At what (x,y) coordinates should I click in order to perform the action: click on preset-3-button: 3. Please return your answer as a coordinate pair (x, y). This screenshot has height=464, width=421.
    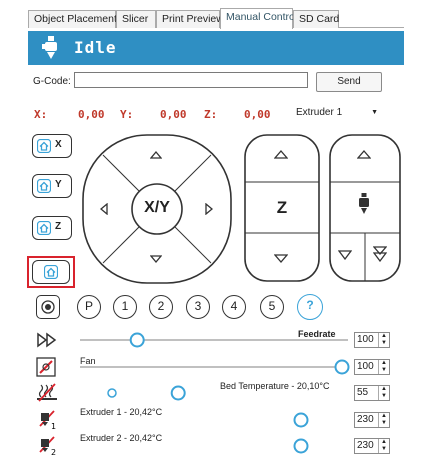
    Looking at the image, I should click on (198, 307).